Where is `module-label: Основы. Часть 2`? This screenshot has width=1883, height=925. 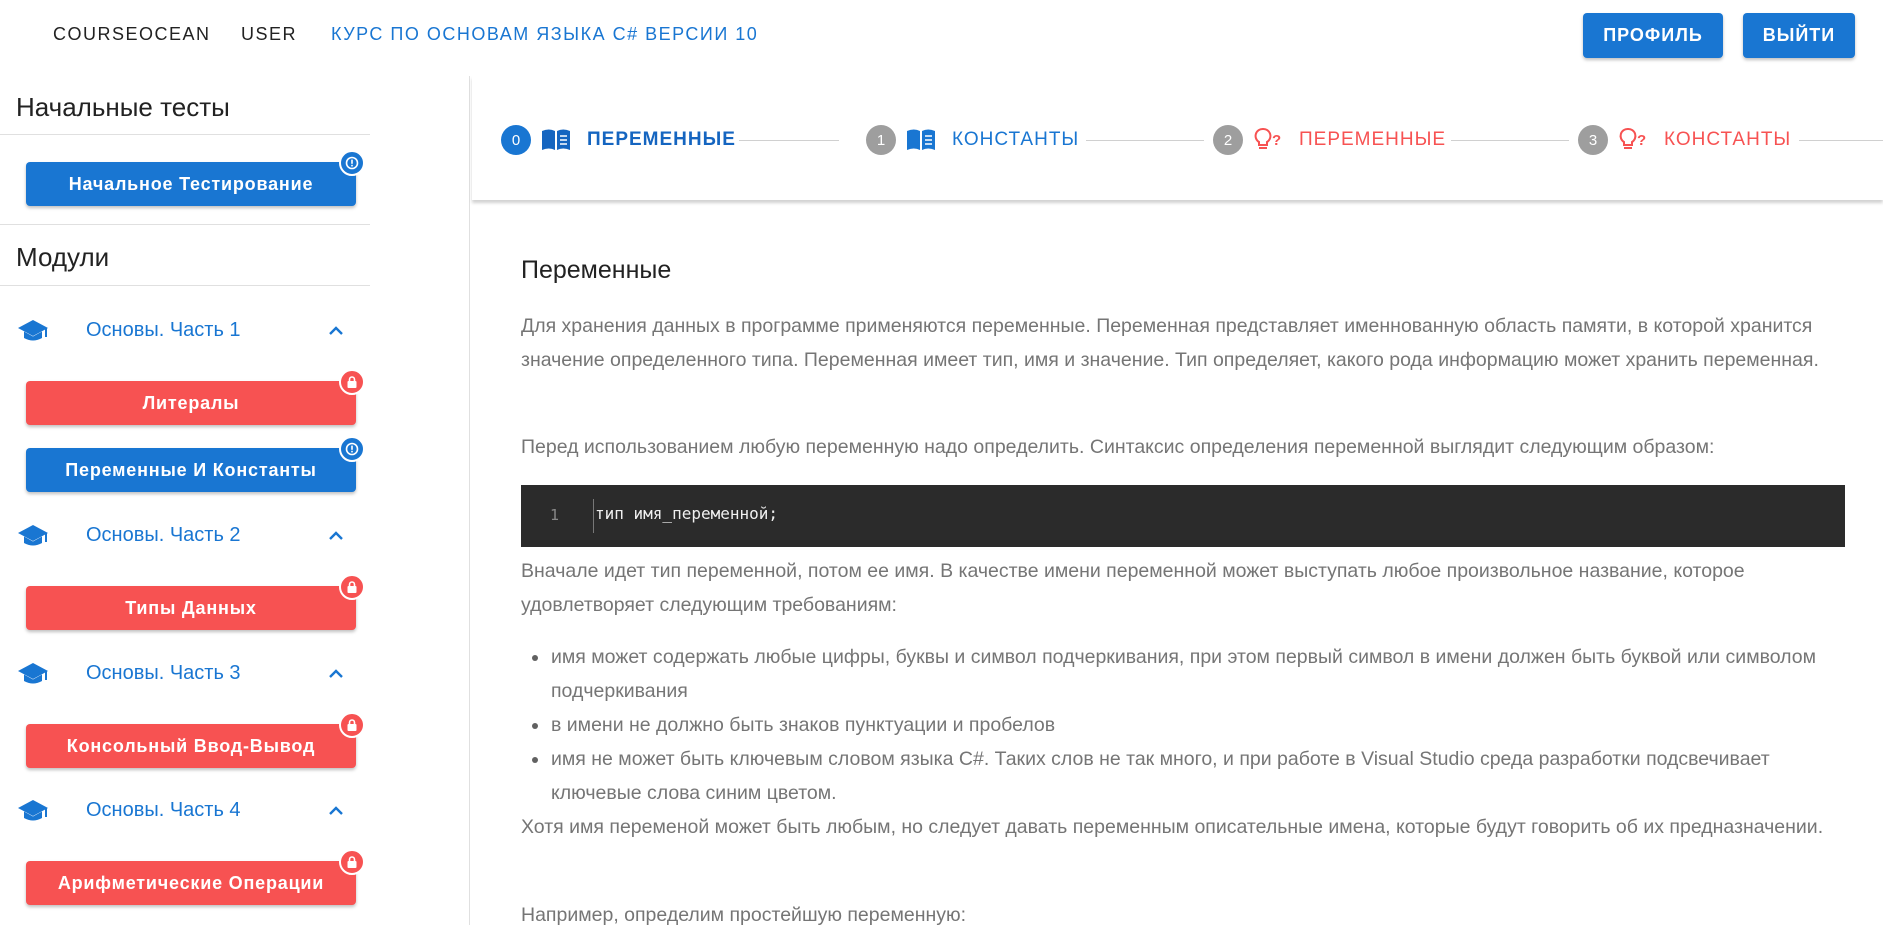 module-label: Основы. Часть 2 is located at coordinates (163, 535).